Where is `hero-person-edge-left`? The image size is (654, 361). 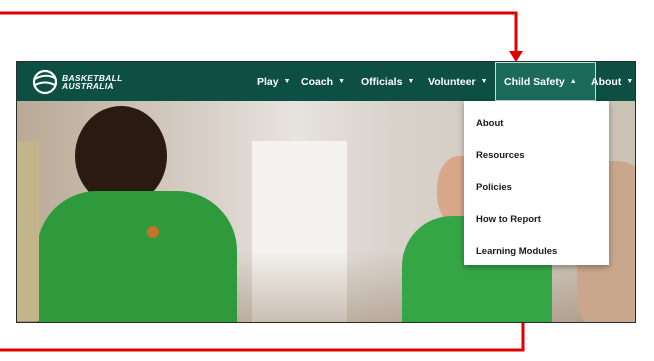
hero-person-edge-left is located at coordinates (28, 231).